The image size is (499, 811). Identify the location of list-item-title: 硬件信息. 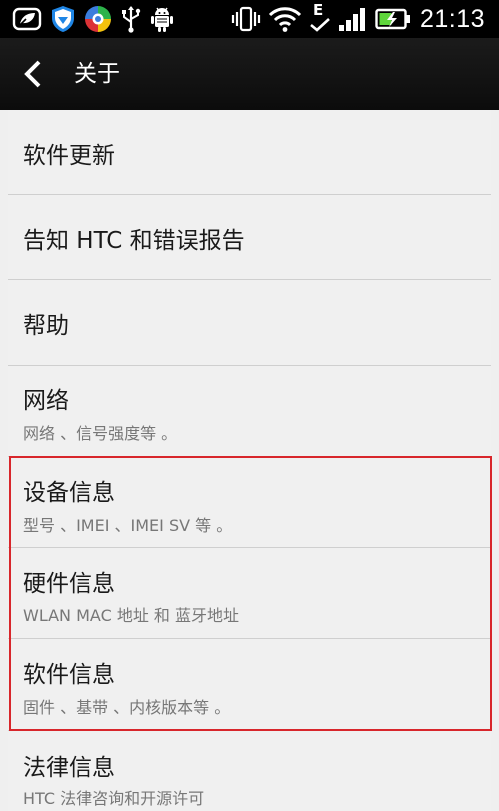
(69, 584).